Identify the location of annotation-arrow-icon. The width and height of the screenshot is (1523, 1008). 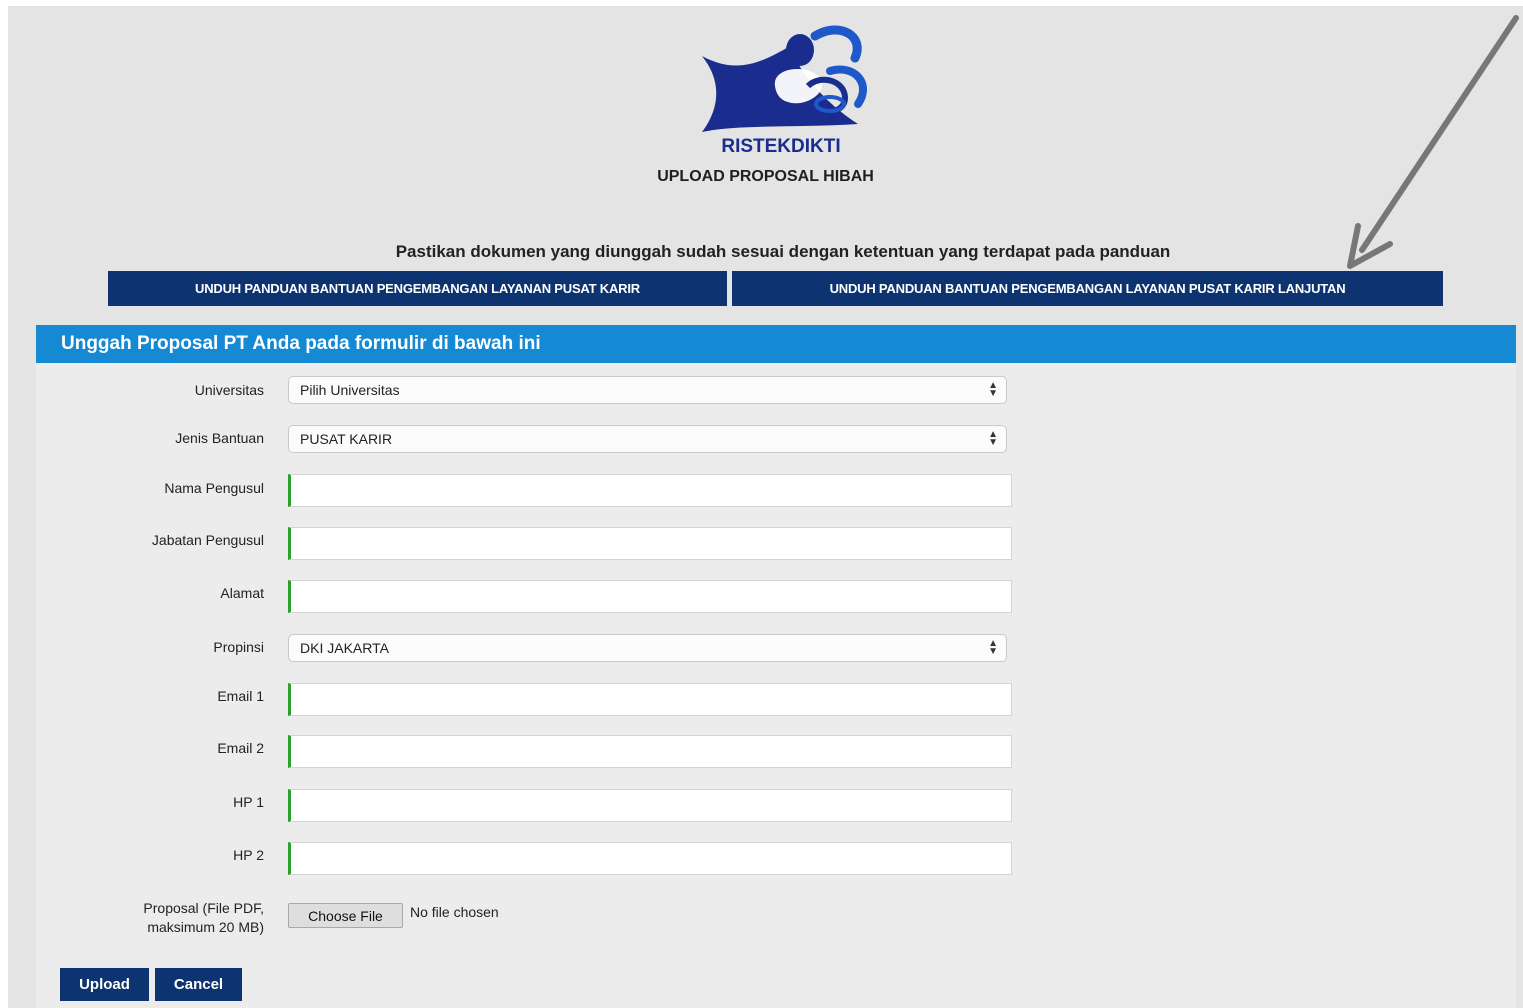
(1433, 142).